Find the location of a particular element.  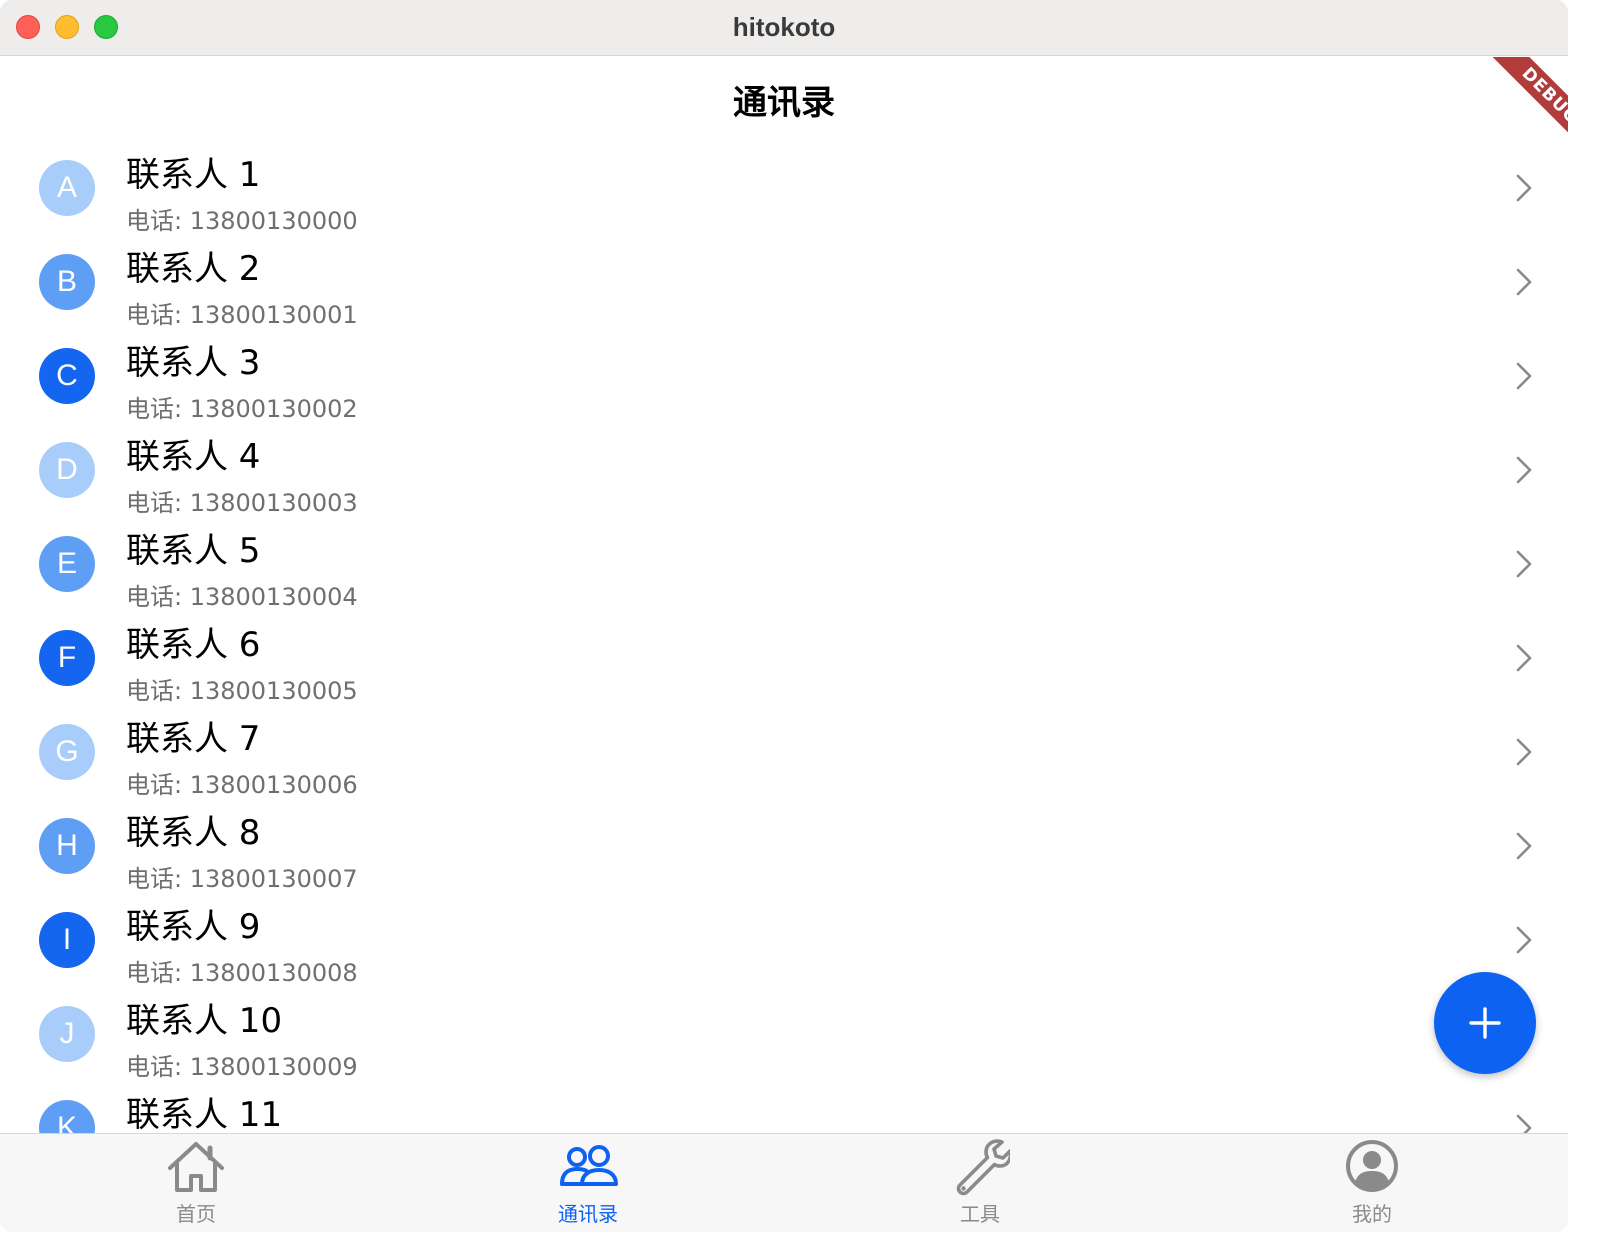

contact-name: 联系人 1 is located at coordinates (193, 175).